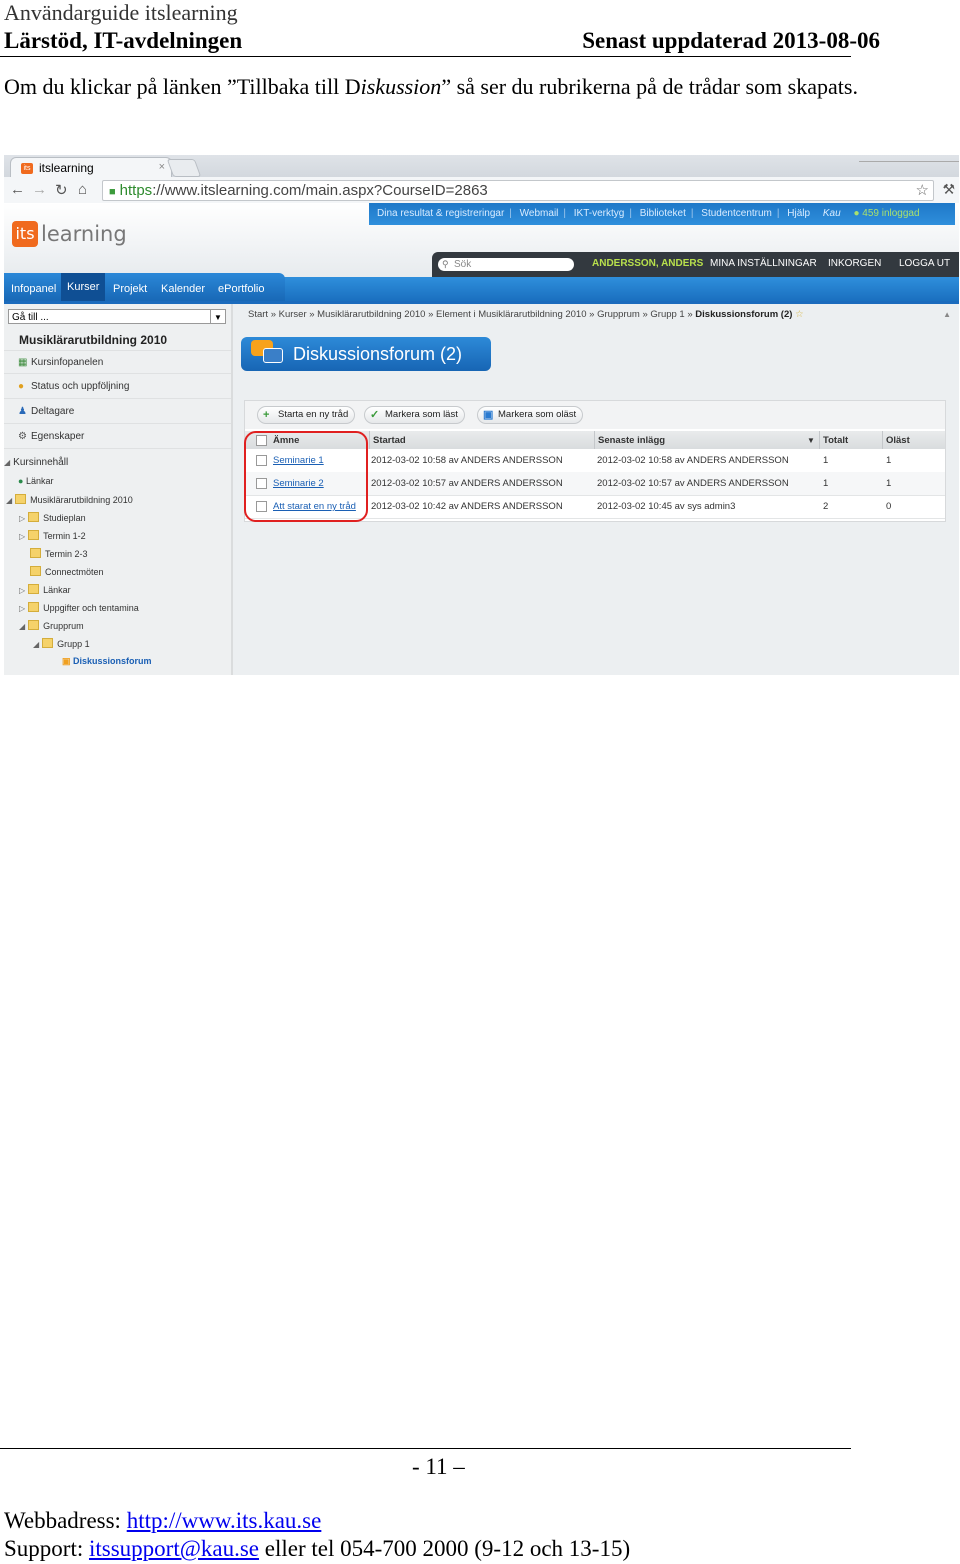  What do you see at coordinates (467, 506) in the screenshot?
I see `thread-started: 2012-03-02 10:42 av ANDERS ANDERSSON` at bounding box center [467, 506].